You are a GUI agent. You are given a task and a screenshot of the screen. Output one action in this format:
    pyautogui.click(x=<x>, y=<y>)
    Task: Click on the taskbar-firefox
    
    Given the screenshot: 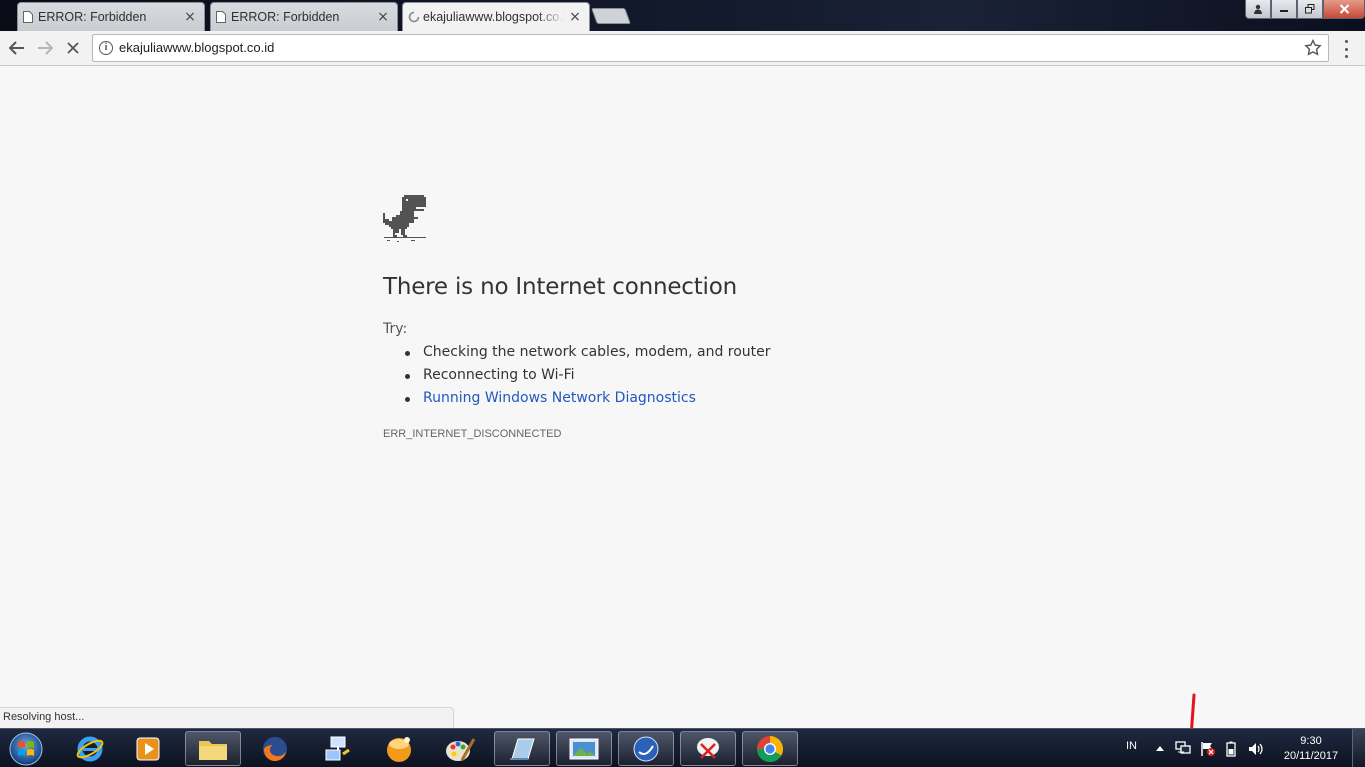 What is the action you would take?
    pyautogui.click(x=275, y=748)
    